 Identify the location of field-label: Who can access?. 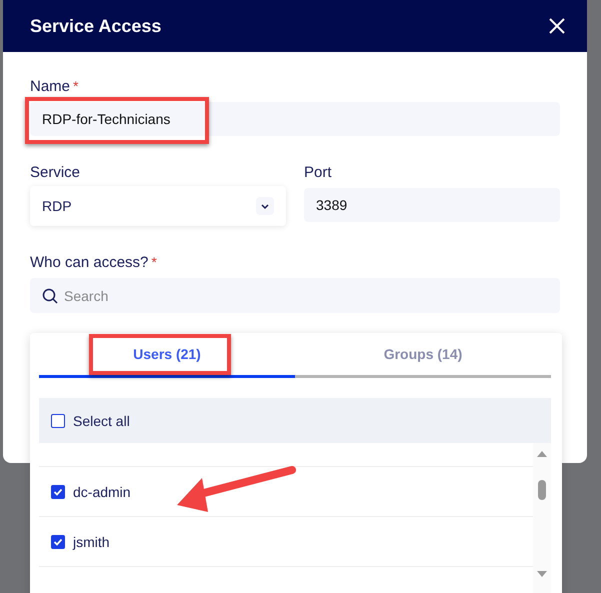
(89, 263).